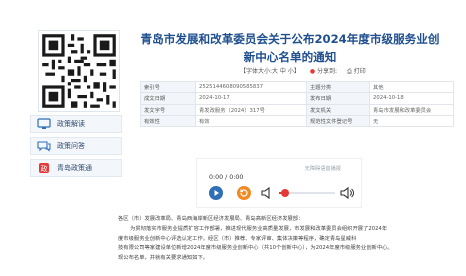 This screenshot has height=276, width=466. I want to click on time-readout: 0:00 / 0:00, so click(226, 177).